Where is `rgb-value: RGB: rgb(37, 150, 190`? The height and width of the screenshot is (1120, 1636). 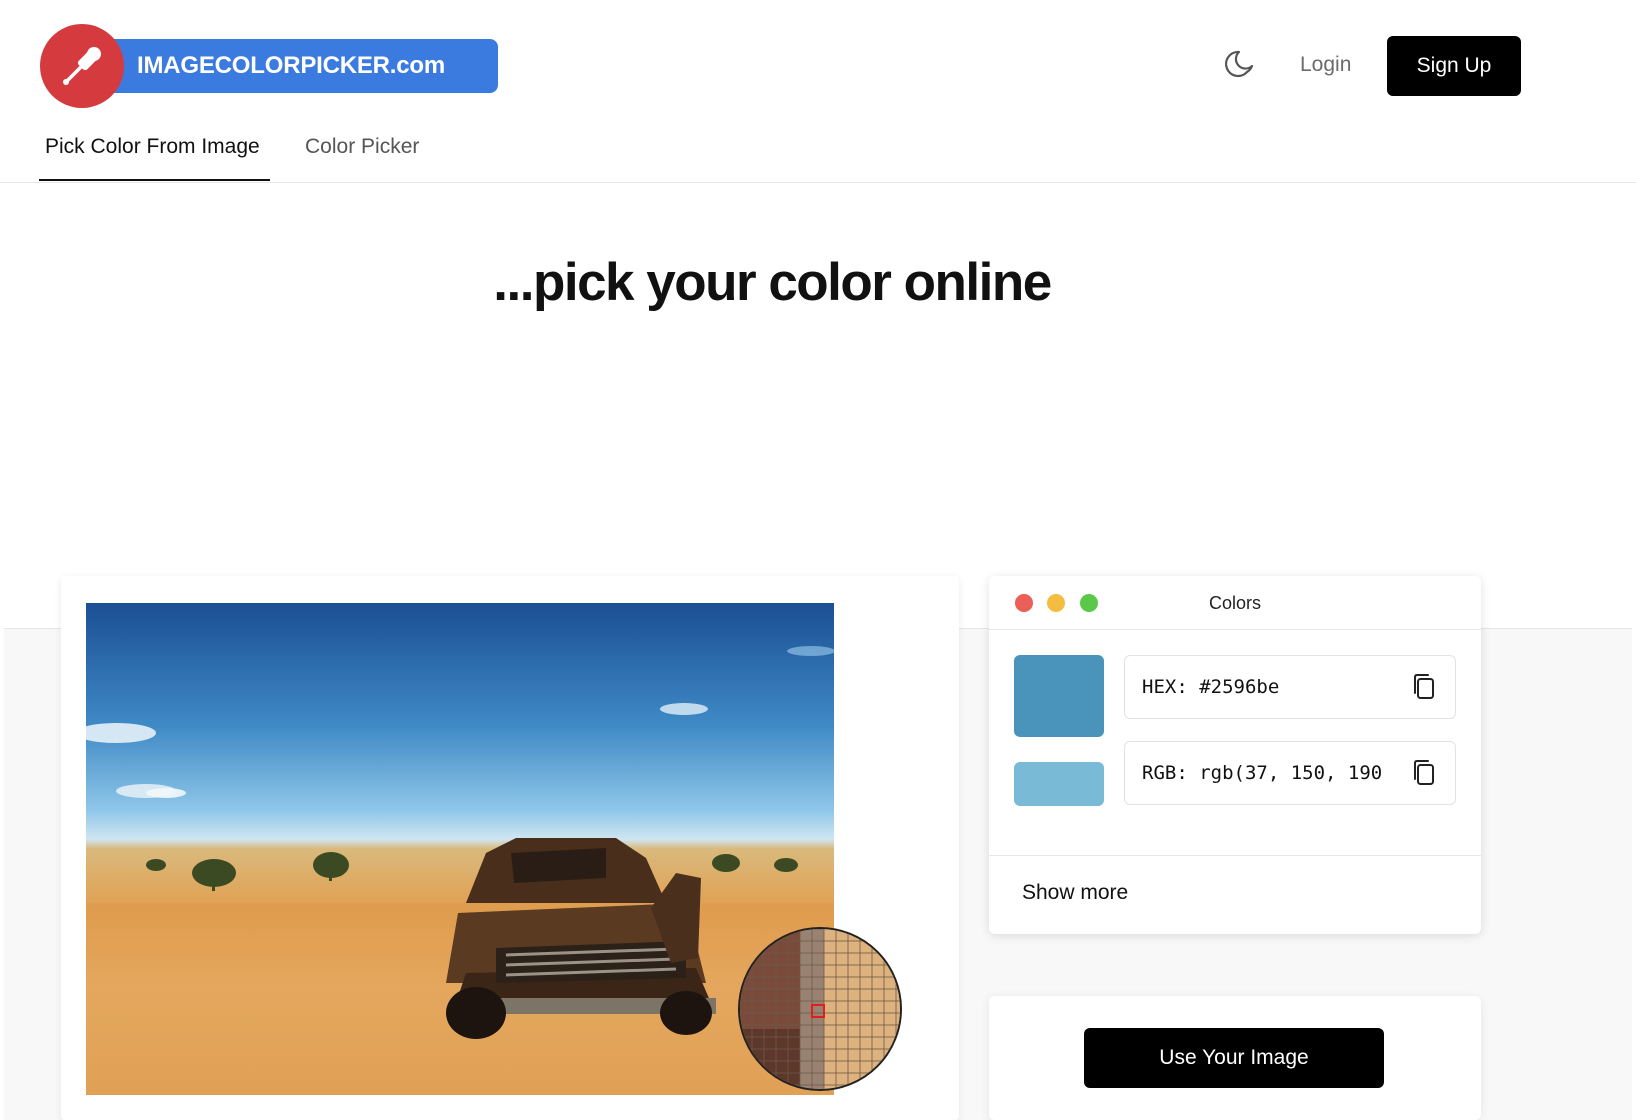
rgb-value: RGB: rgb(37, 150, 190 is located at coordinates (1273, 773).